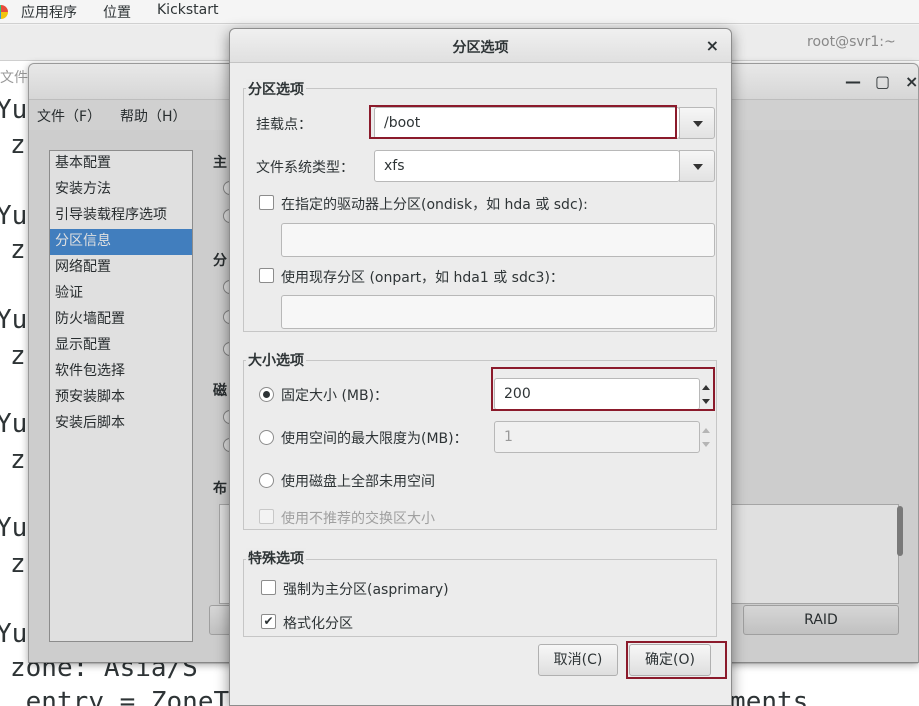 This screenshot has height=706, width=919. What do you see at coordinates (268, 587) in the screenshot?
I see `asprimary-checkbox` at bounding box center [268, 587].